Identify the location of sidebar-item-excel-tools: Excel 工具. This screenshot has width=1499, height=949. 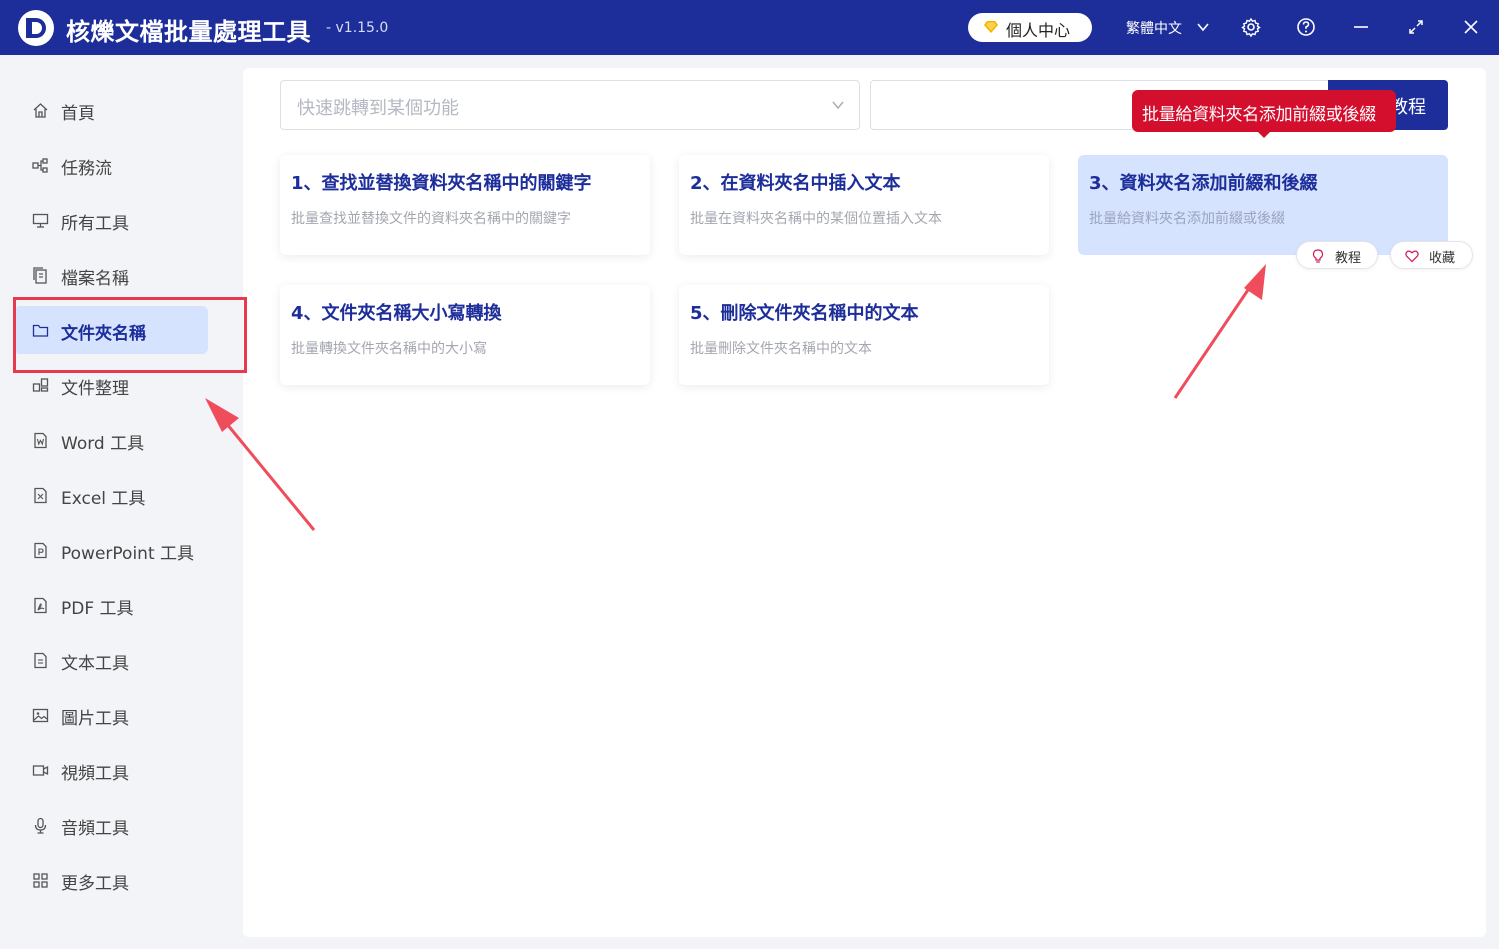
(111, 495).